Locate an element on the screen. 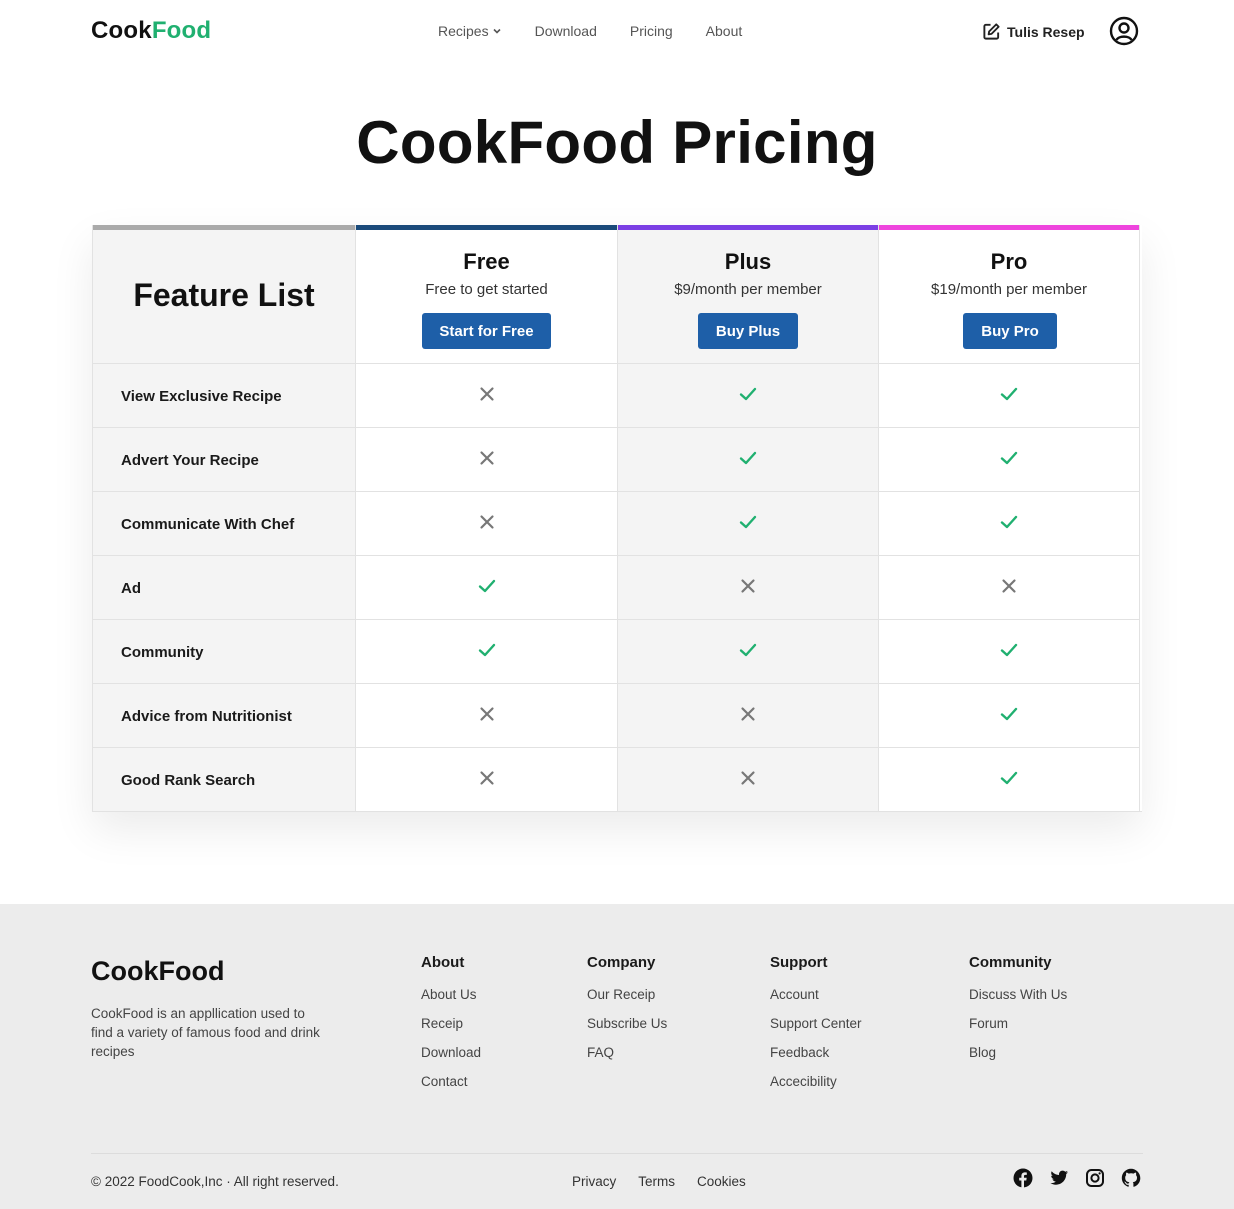 Image resolution: width=1234 pixels, height=1209 pixels. footer-link: FAQ is located at coordinates (627, 1052).